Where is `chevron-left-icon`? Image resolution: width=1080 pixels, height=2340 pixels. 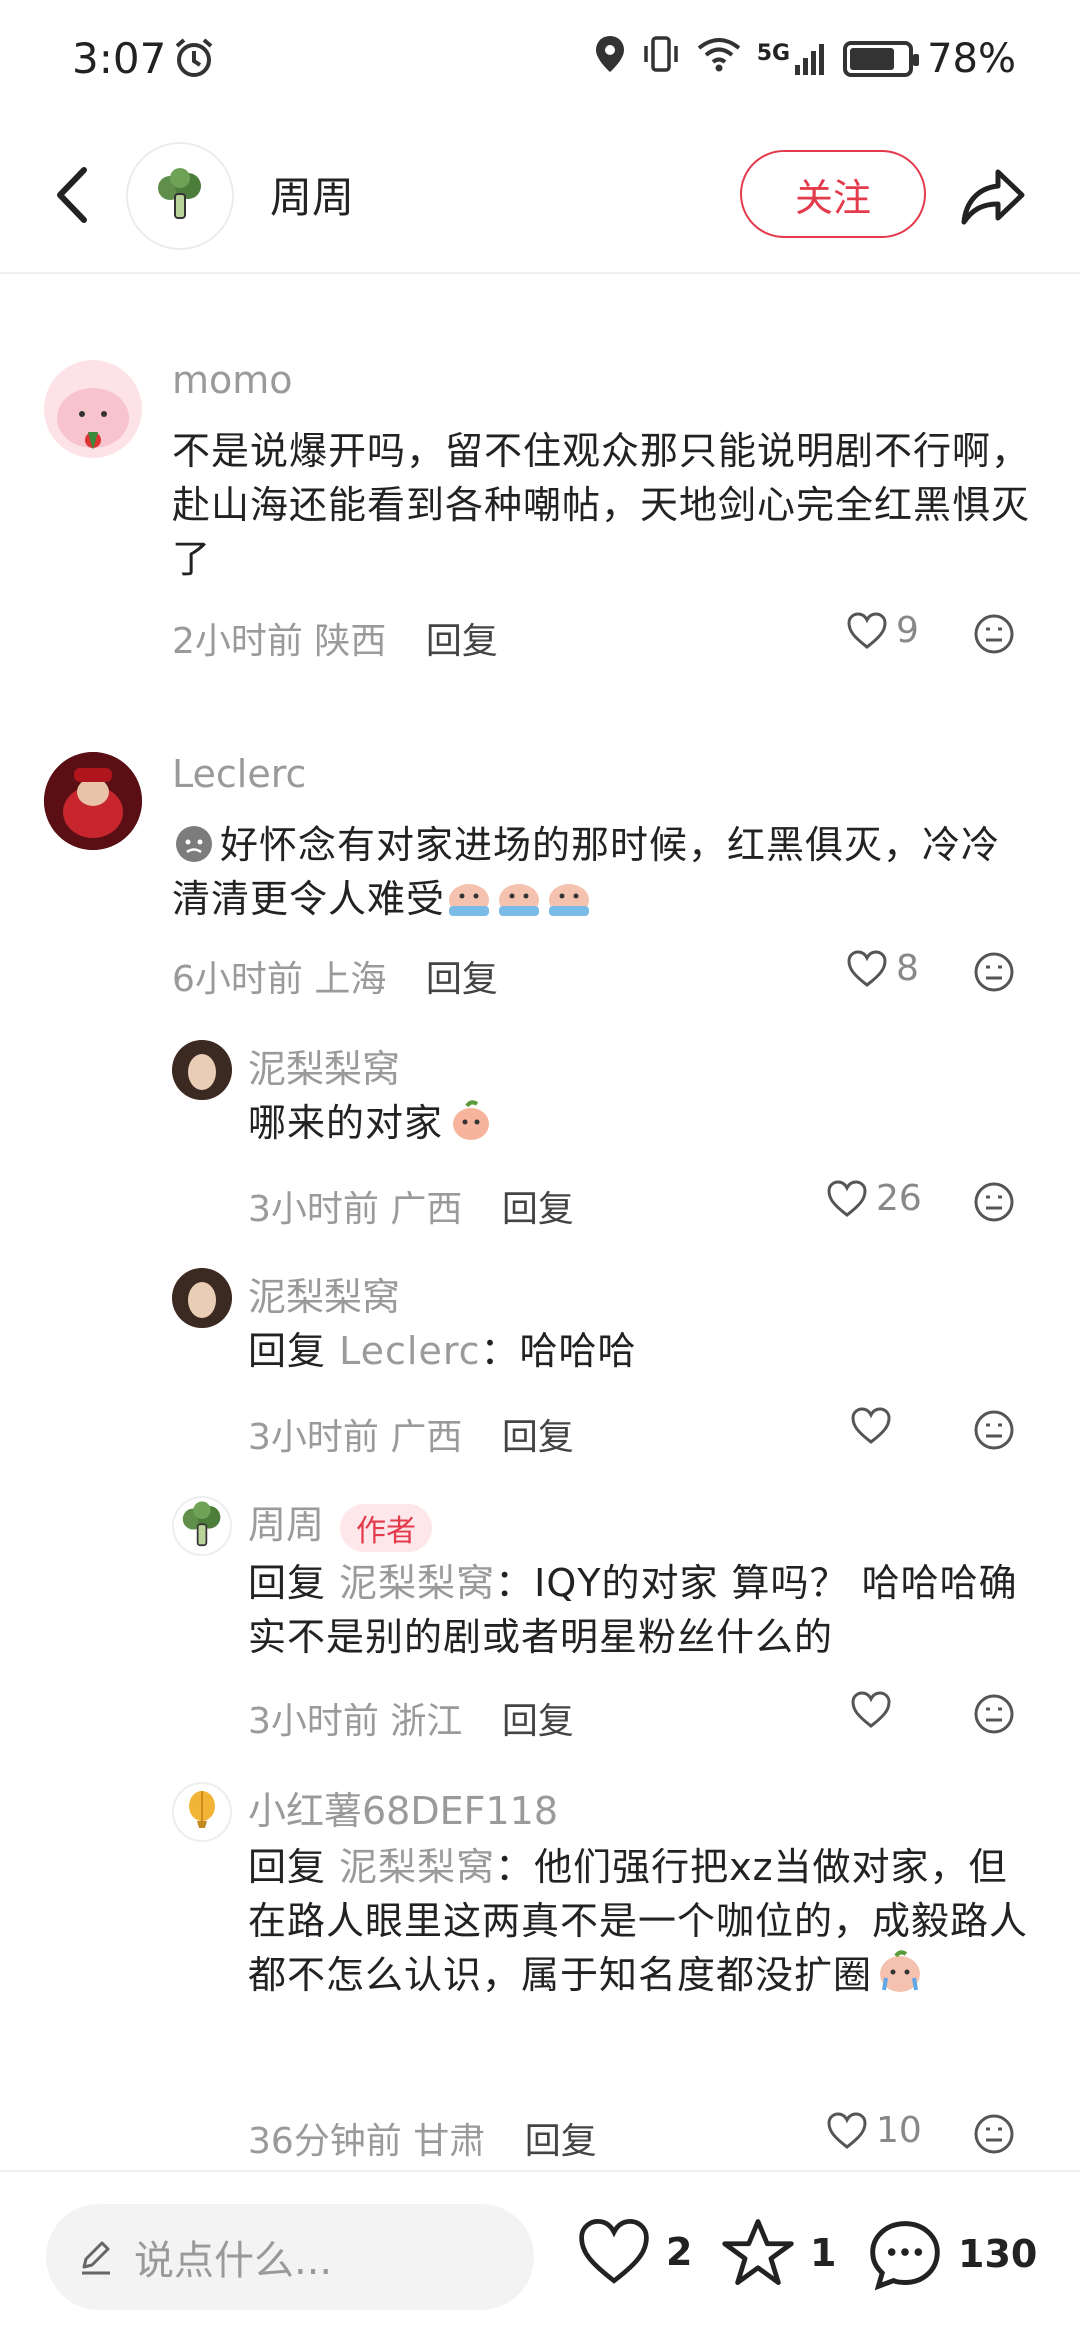
chevron-left-icon is located at coordinates (72, 195).